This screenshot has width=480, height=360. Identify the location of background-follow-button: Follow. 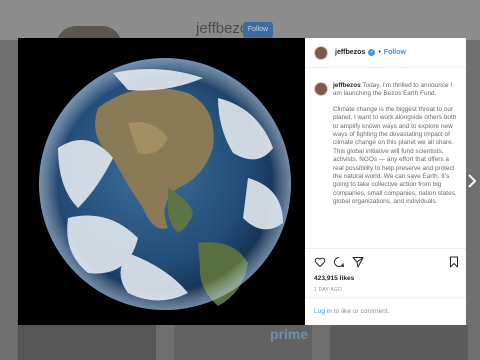
(258, 30).